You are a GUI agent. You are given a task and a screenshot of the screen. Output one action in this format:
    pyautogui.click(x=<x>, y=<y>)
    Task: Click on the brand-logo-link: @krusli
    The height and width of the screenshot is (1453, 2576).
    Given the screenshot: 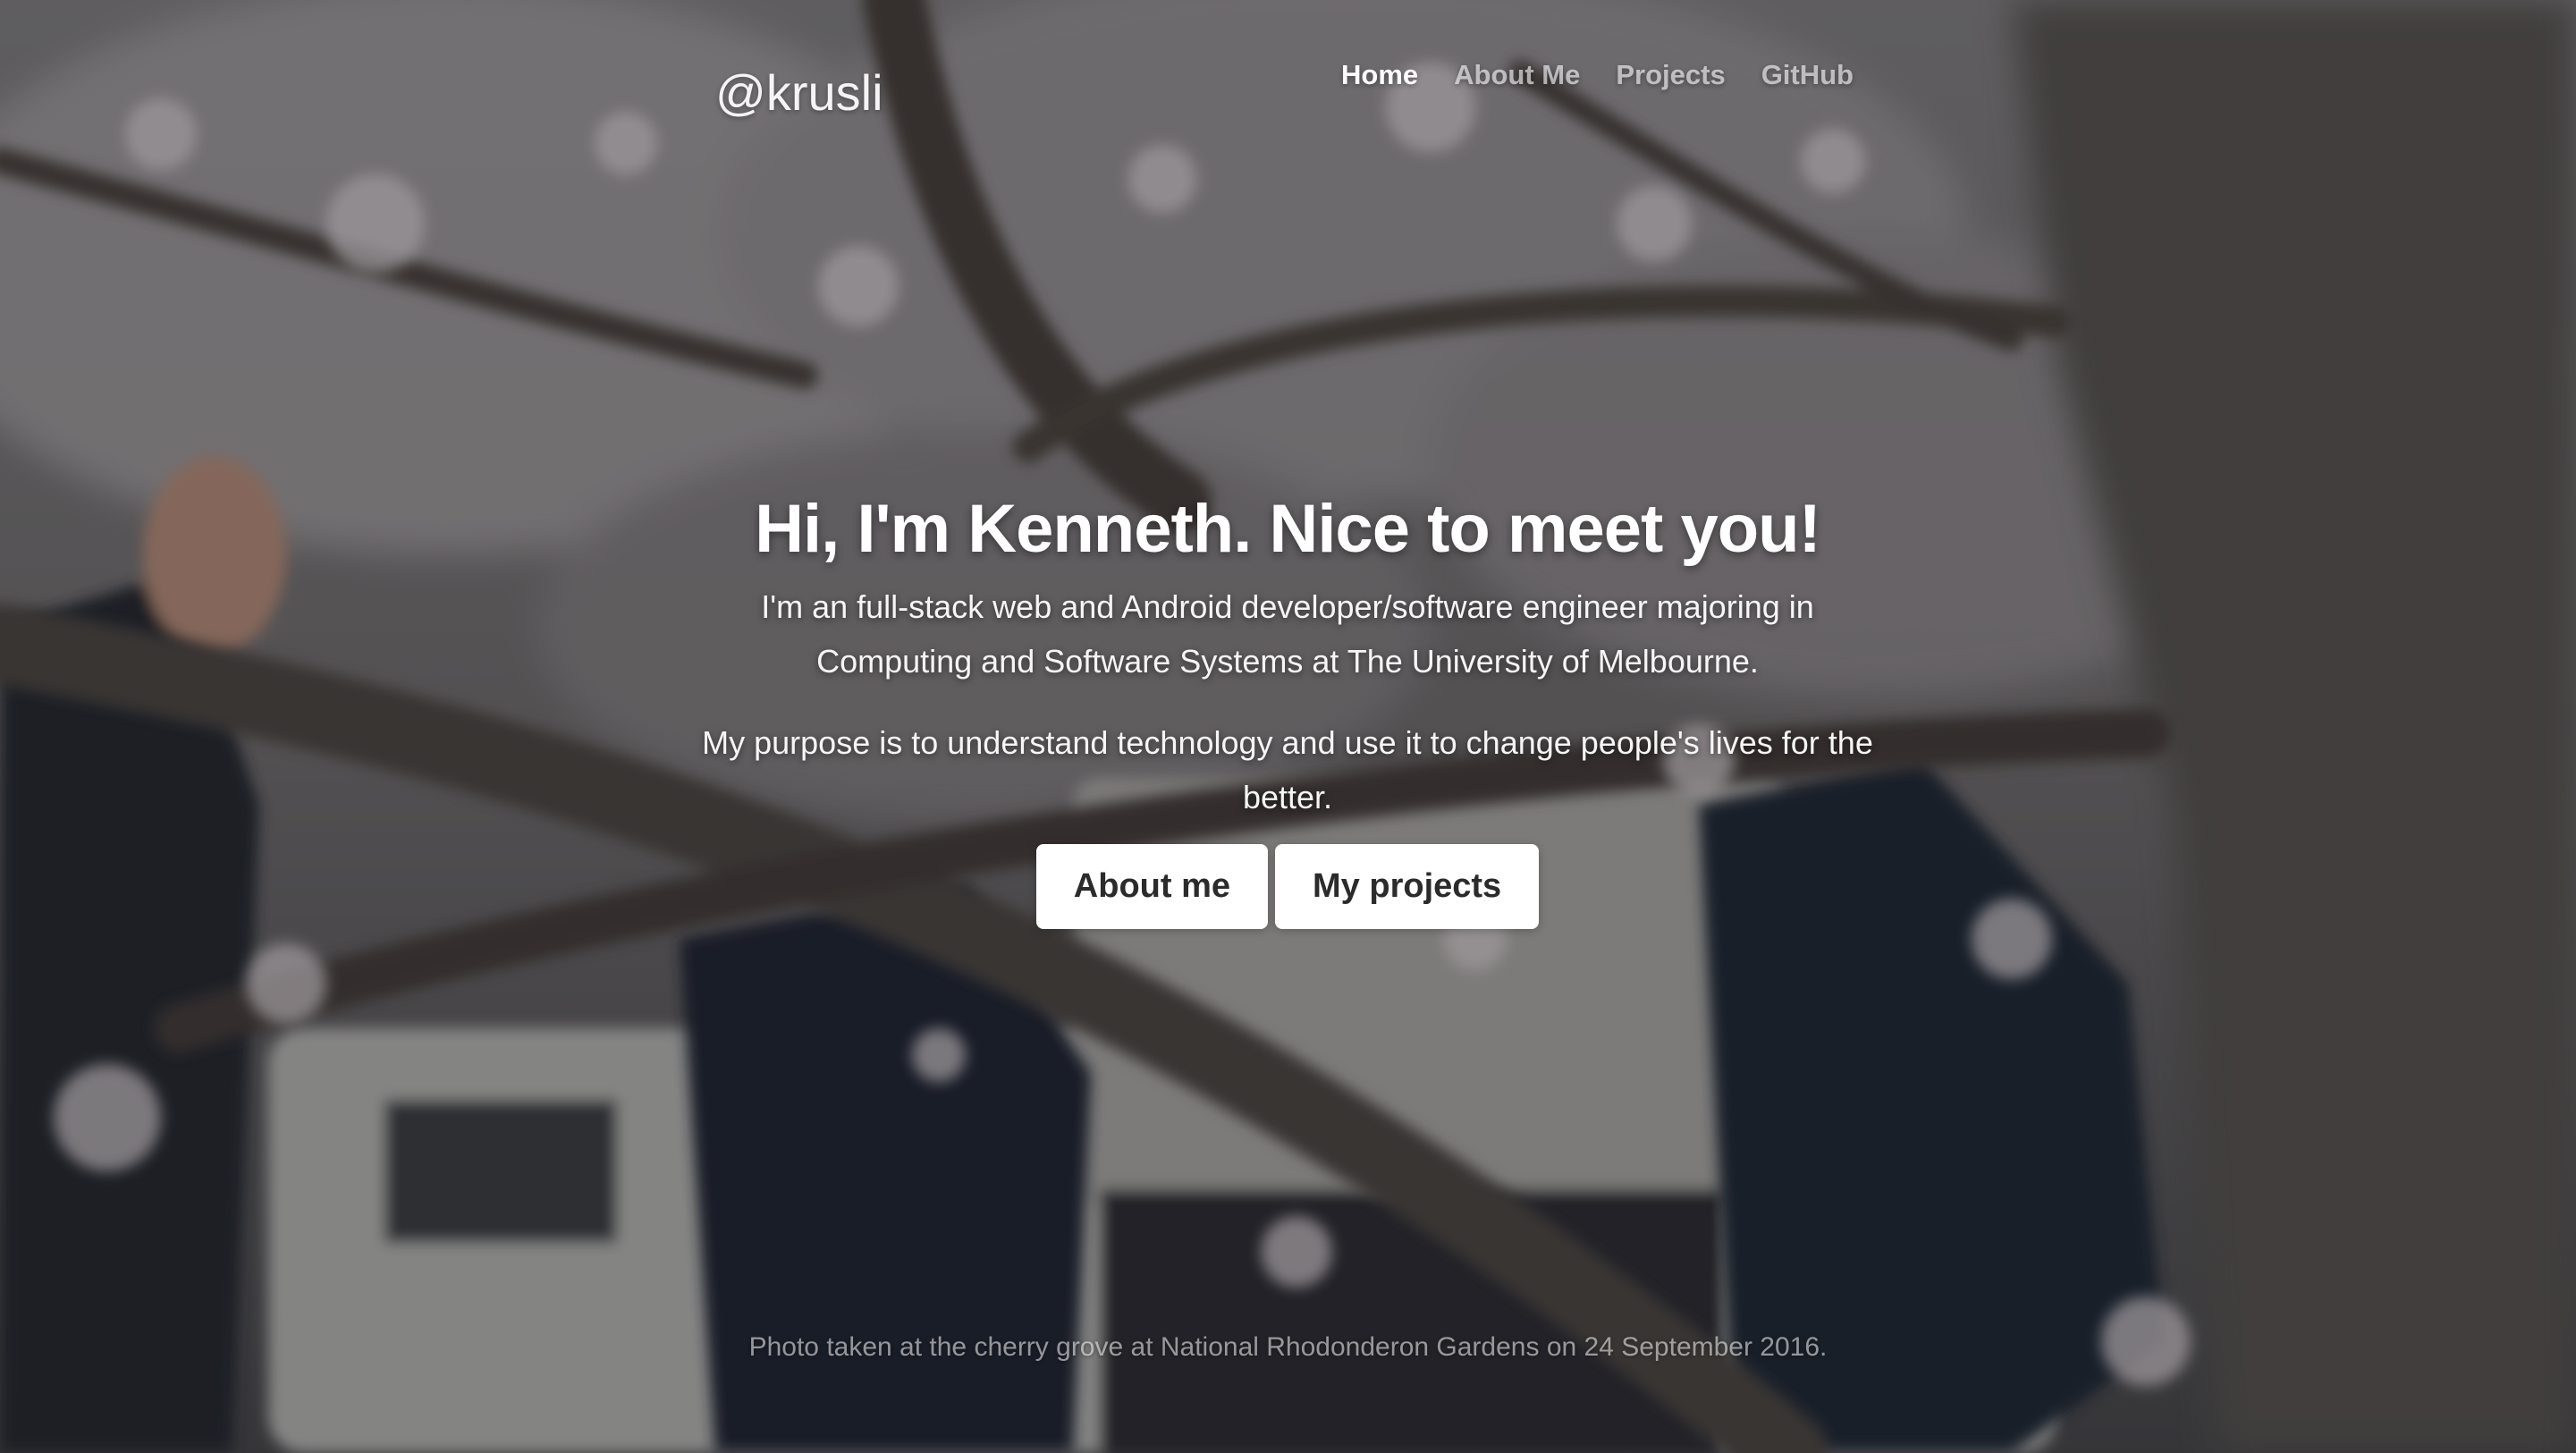 What is the action you would take?
    pyautogui.click(x=799, y=93)
    